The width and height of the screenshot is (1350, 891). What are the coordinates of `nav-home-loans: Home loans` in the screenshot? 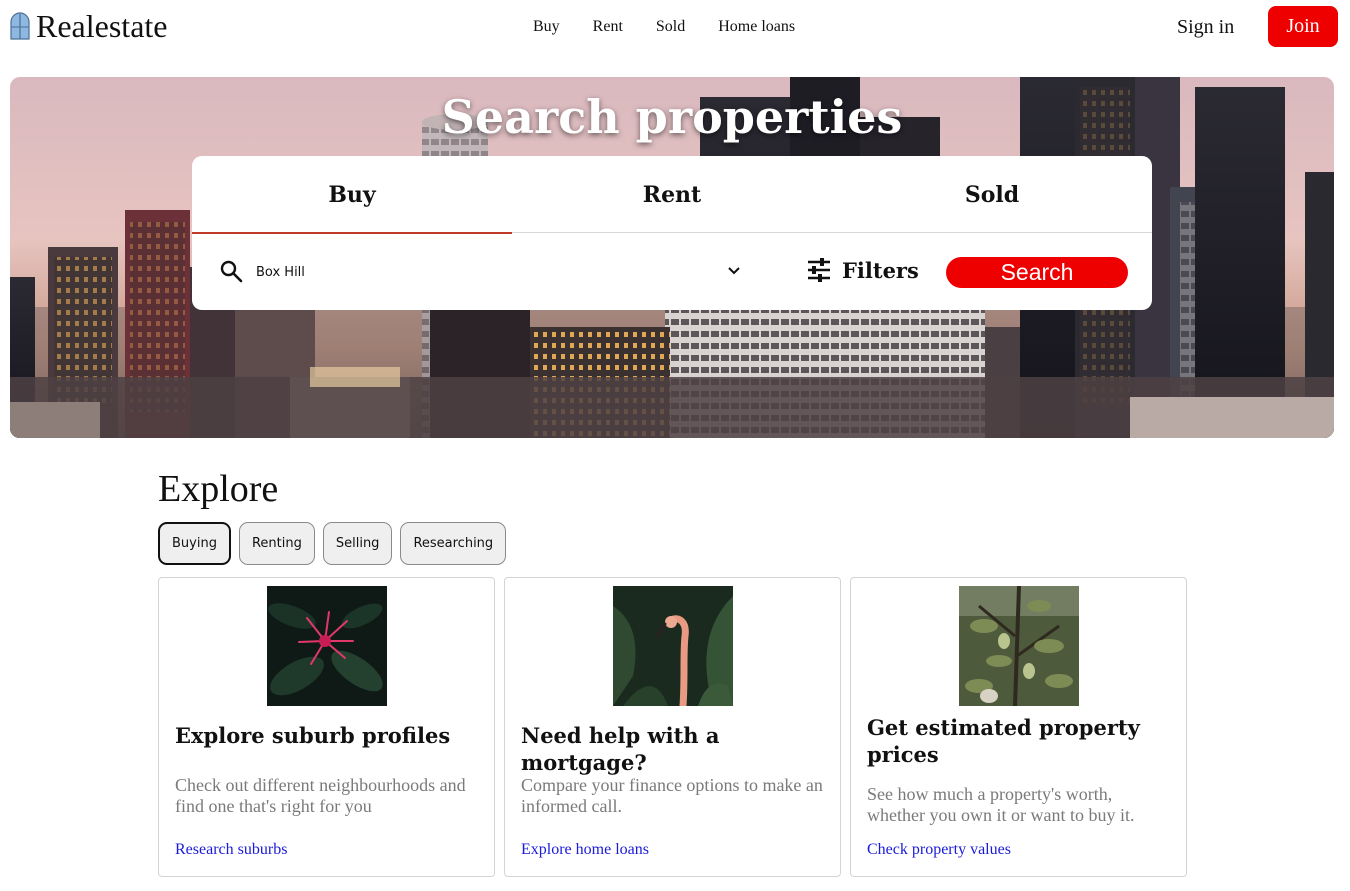 It's located at (756, 27).